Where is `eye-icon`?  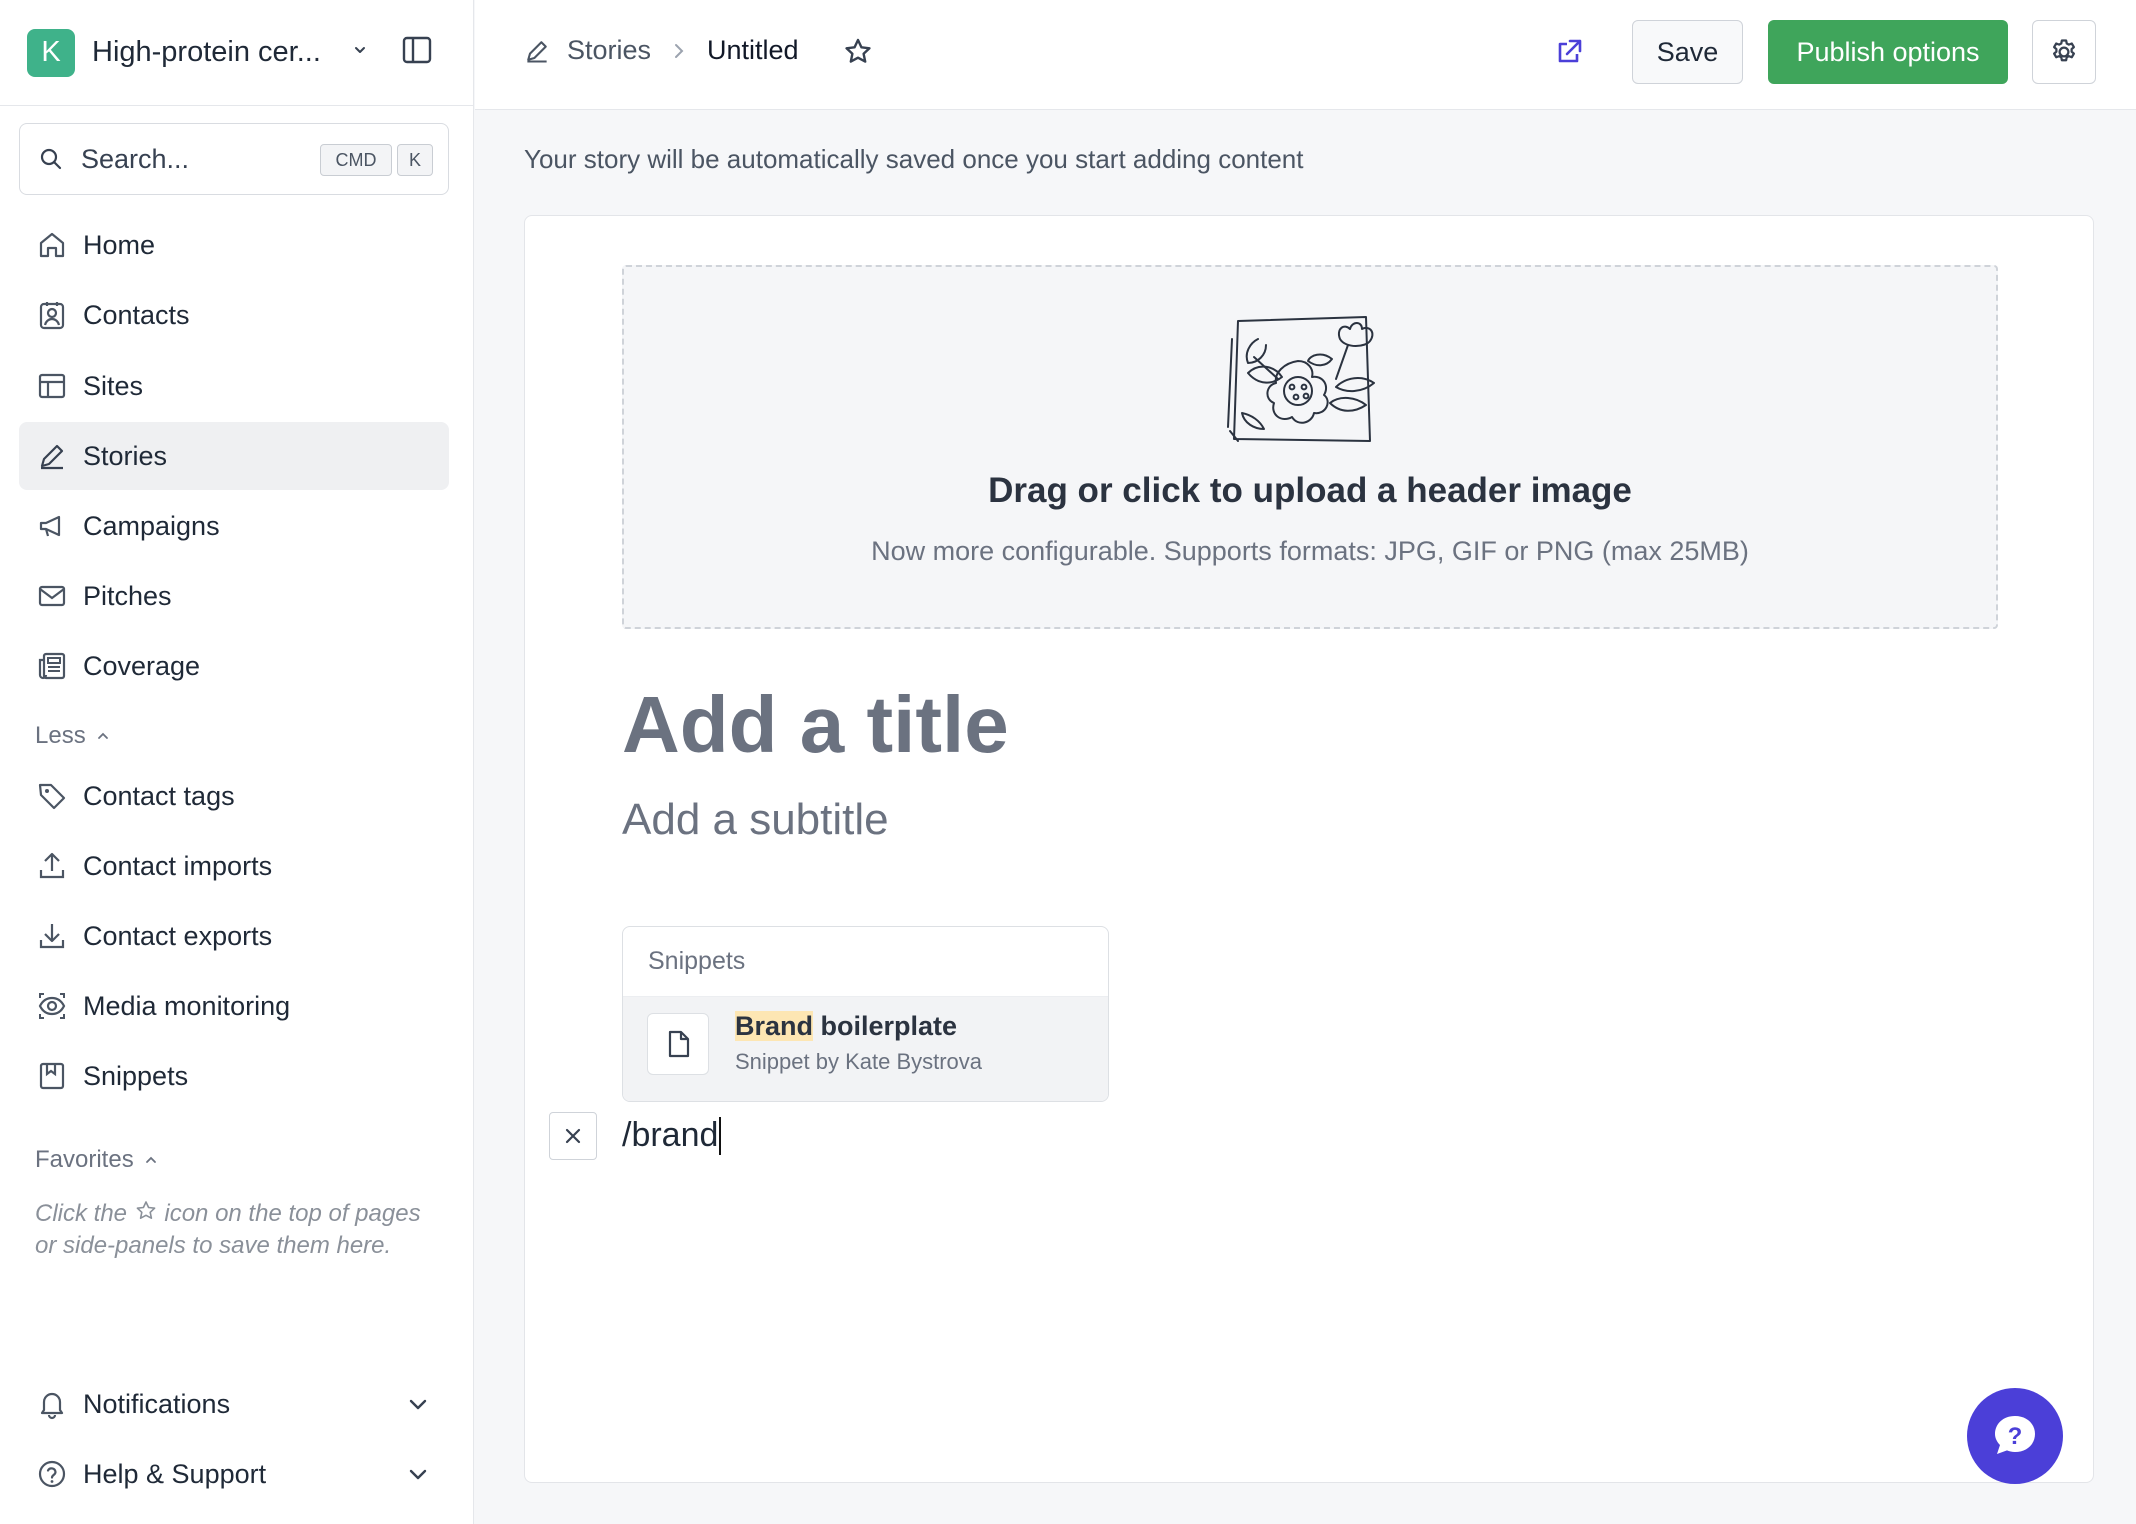 eye-icon is located at coordinates (52, 1006).